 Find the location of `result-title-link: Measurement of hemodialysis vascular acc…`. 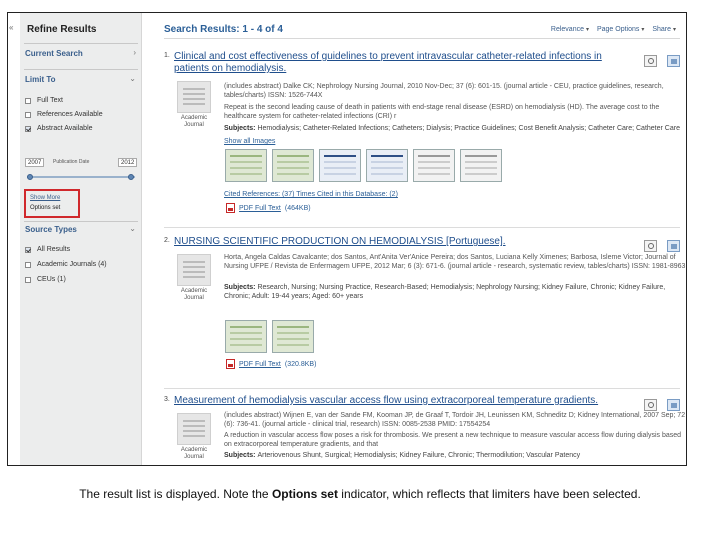

result-title-link: Measurement of hemodialysis vascular acc… is located at coordinates (400, 401).